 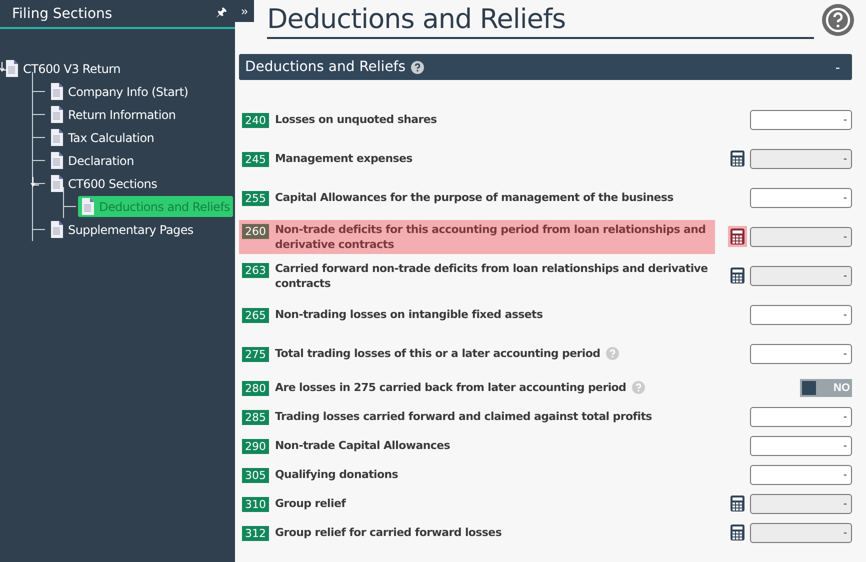 What do you see at coordinates (255, 159) in the screenshot?
I see `box-number: 245` at bounding box center [255, 159].